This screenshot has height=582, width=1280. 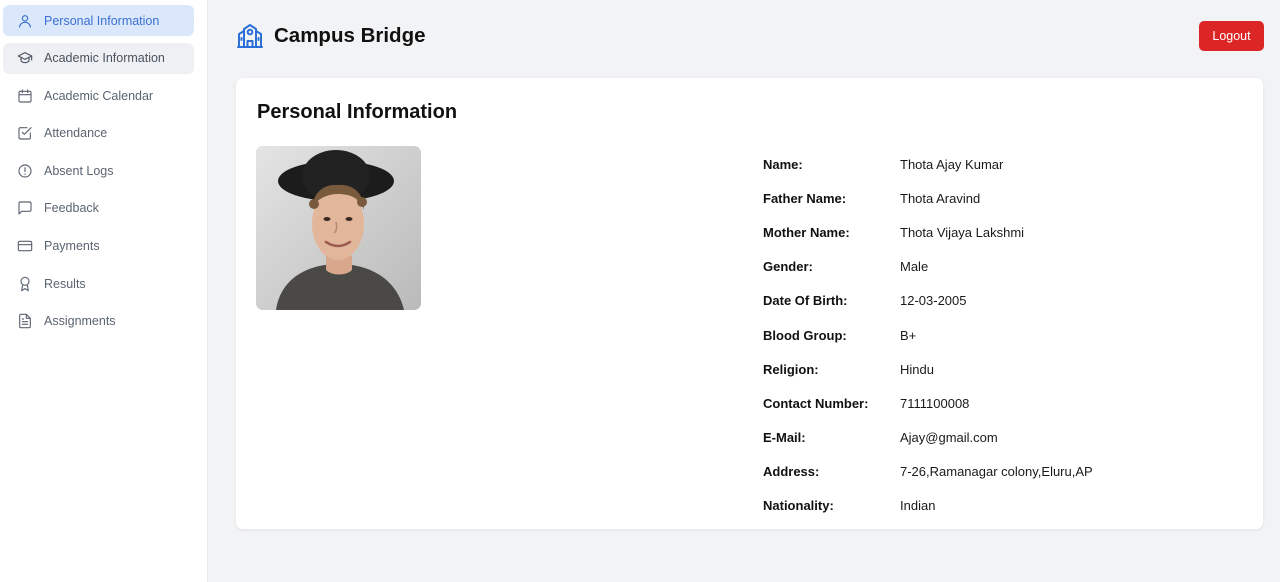 I want to click on detail-row-gender: Gender: Male, so click(x=1003, y=267).